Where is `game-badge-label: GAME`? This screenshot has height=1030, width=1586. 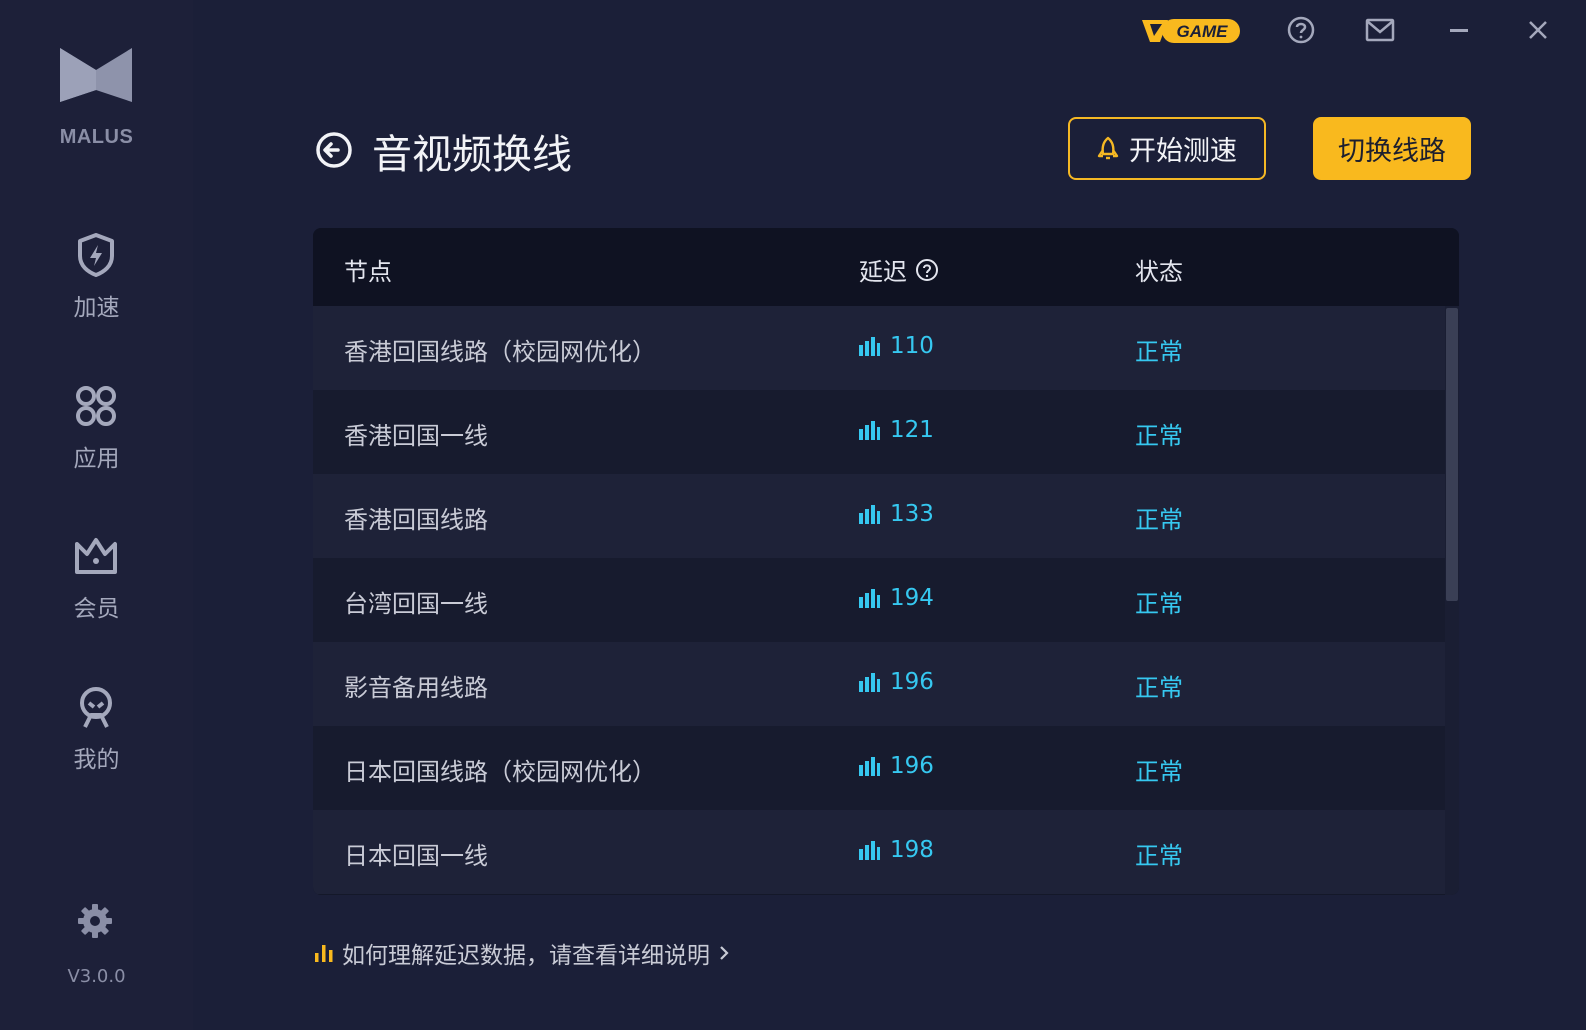 game-badge-label: GAME is located at coordinates (1203, 31).